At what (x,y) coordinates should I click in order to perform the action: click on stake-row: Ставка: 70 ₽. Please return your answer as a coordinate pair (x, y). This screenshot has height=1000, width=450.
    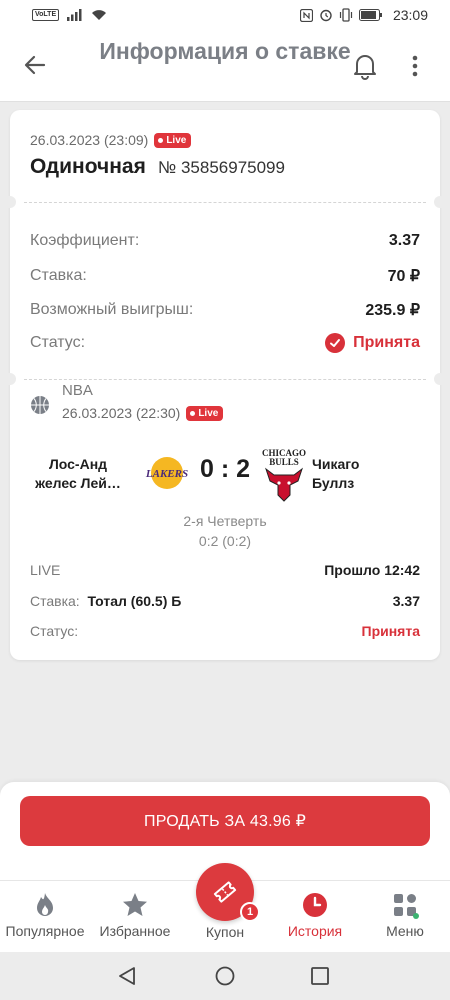
    Looking at the image, I should click on (225, 276).